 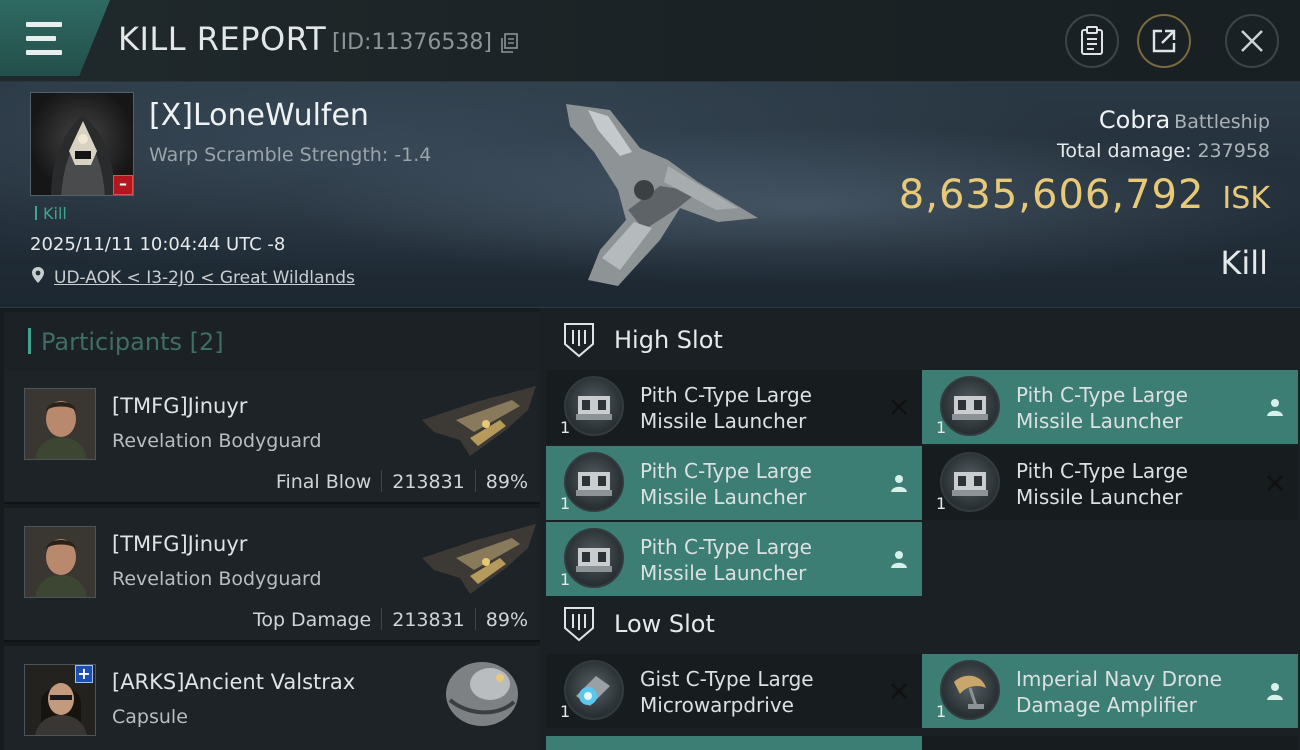 What do you see at coordinates (222, 39) in the screenshot?
I see `page-title: KILL REPORT` at bounding box center [222, 39].